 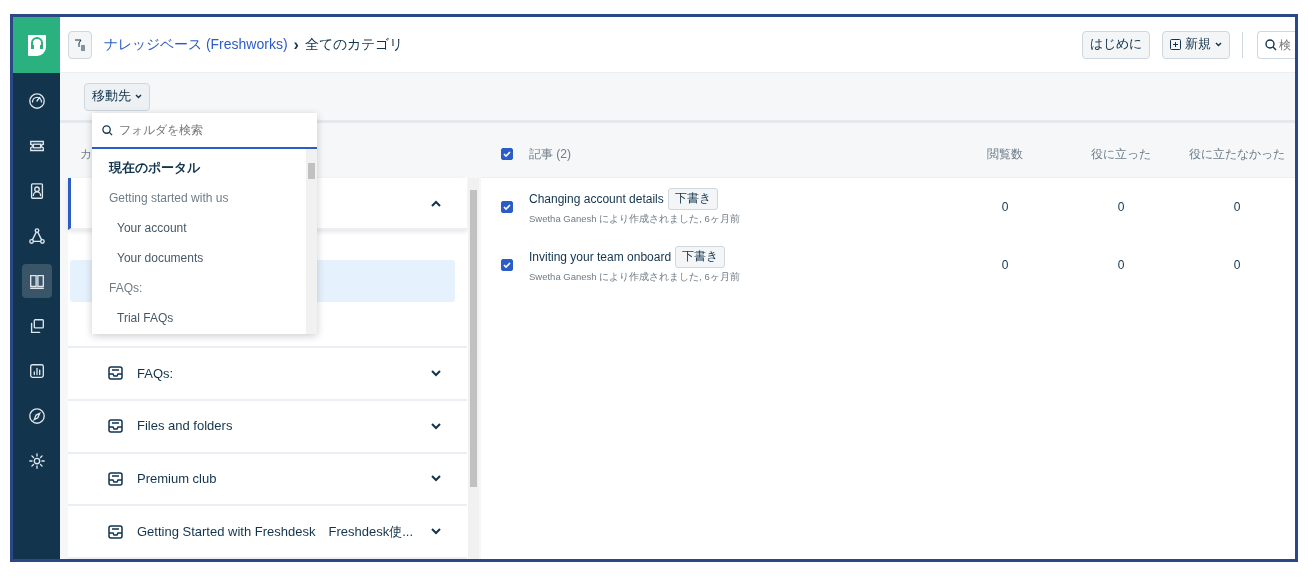 I want to click on search-box: 検, so click(x=1276, y=44).